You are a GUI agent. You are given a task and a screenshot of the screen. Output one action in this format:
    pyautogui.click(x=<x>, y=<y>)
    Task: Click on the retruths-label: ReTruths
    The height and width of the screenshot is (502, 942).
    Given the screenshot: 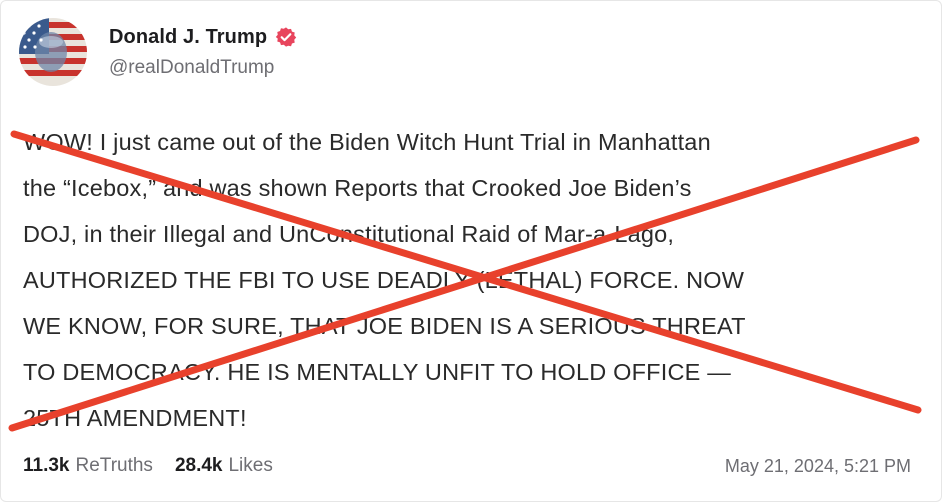 What is the action you would take?
    pyautogui.click(x=114, y=465)
    